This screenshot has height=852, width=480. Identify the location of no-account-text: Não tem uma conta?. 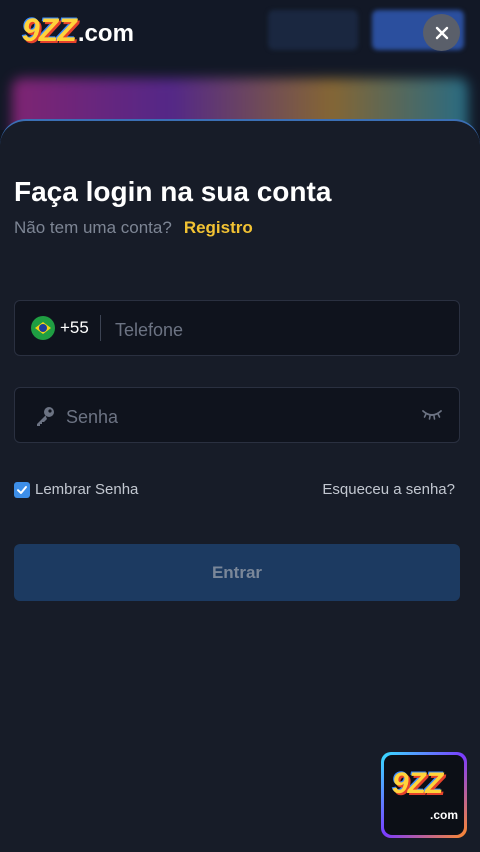
(93, 227).